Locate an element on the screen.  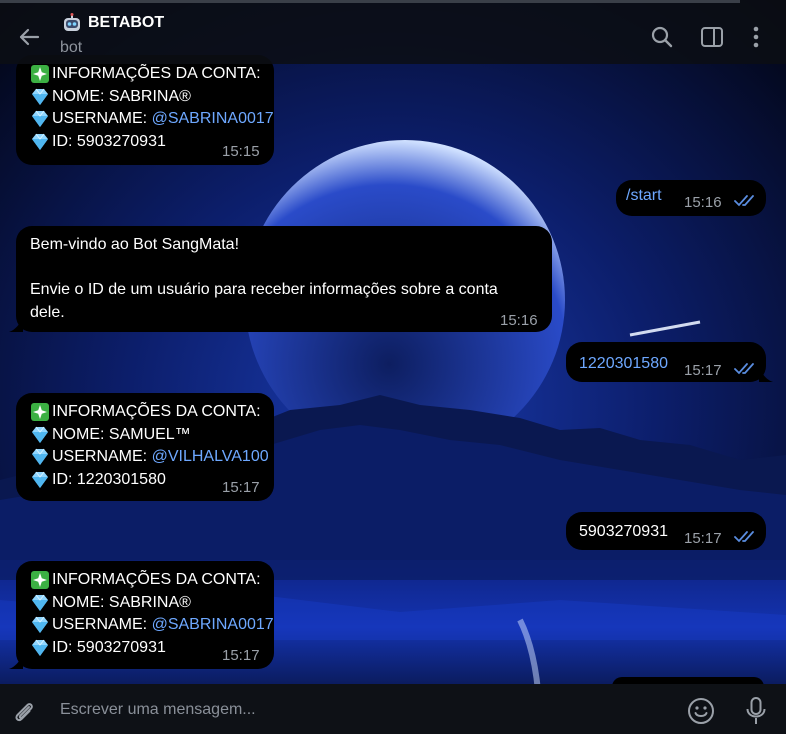
message-input is located at coordinates (340, 710).